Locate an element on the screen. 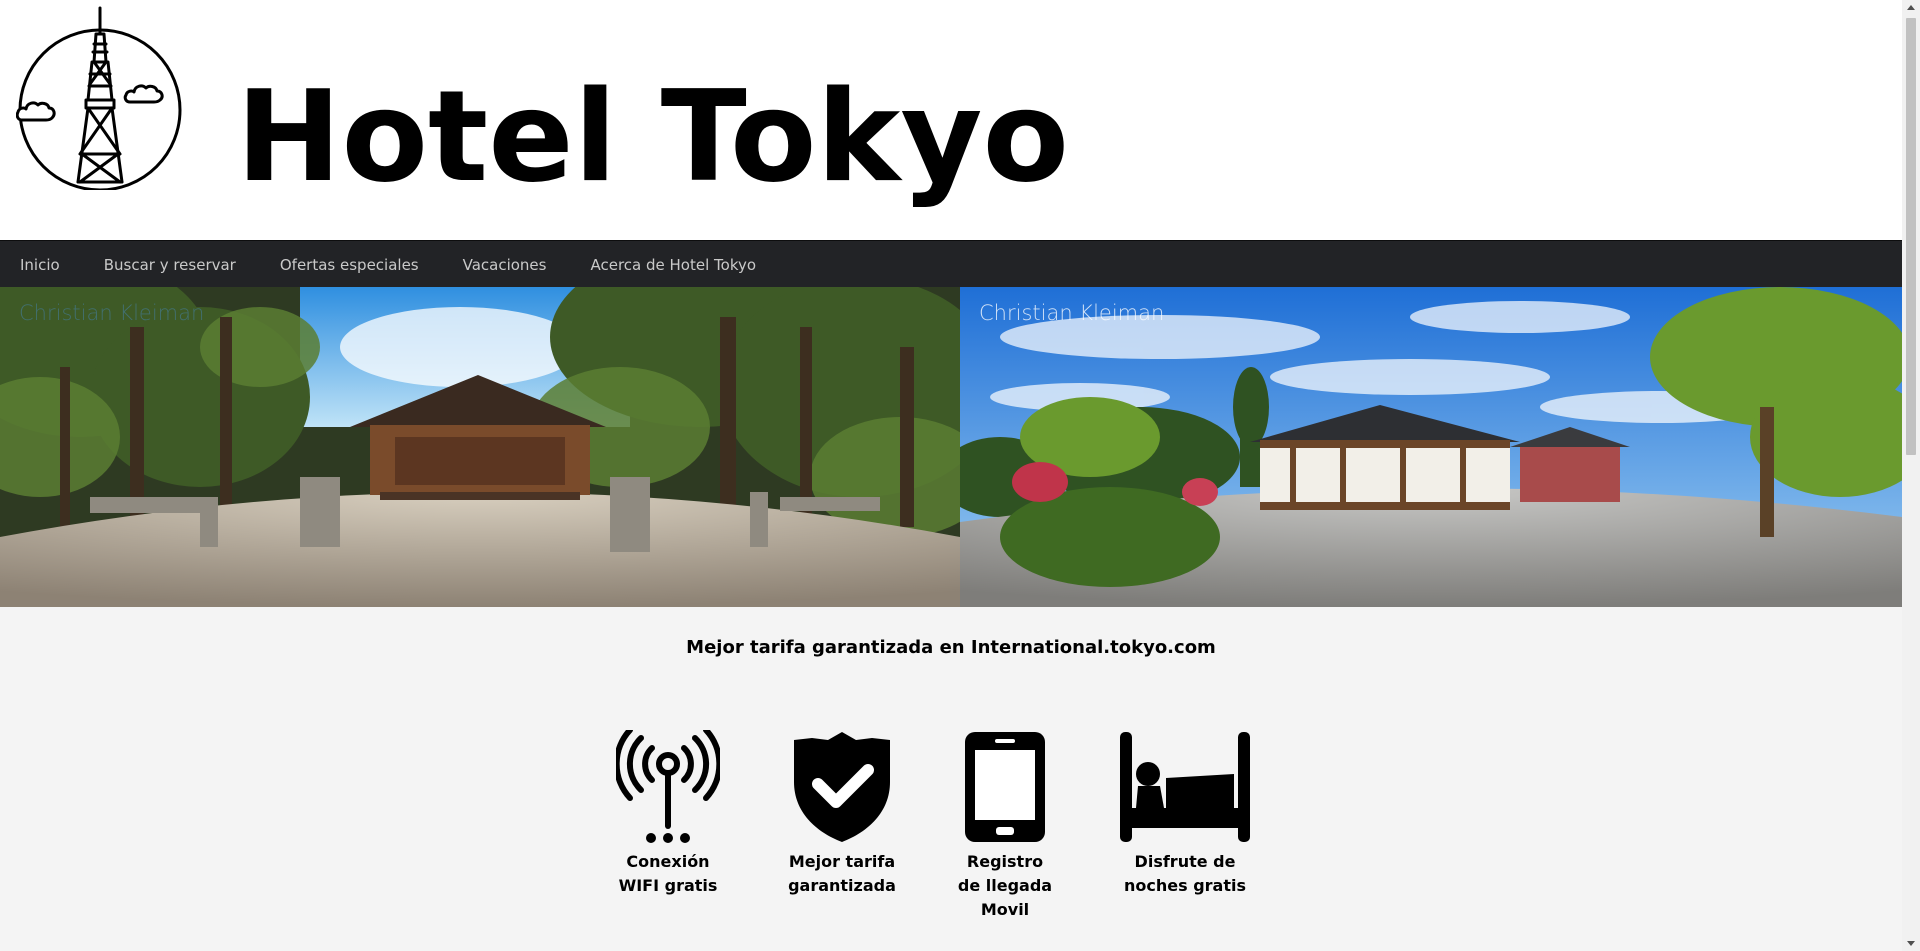 The width and height of the screenshot is (1920, 951). scroll-down-arrow-icon is located at coordinates (1911, 943).